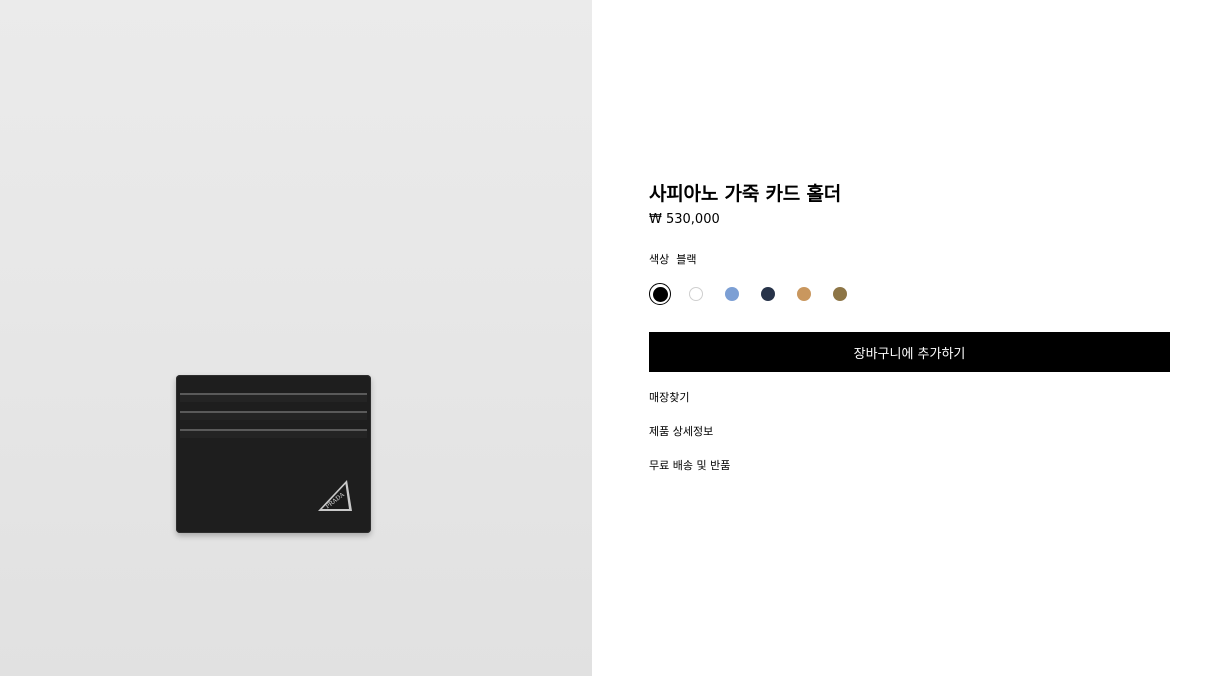  I want to click on swatch-caramel-dot, so click(804, 294).